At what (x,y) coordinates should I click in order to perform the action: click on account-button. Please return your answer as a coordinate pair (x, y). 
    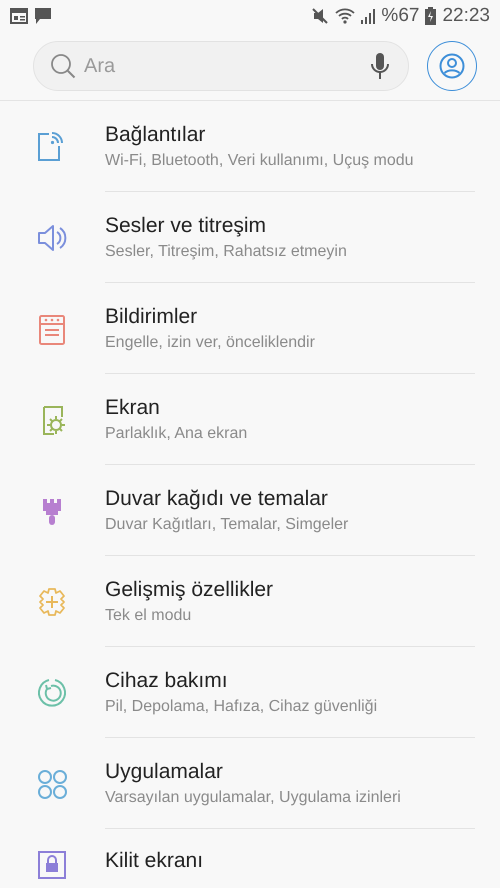
    Looking at the image, I should click on (452, 66).